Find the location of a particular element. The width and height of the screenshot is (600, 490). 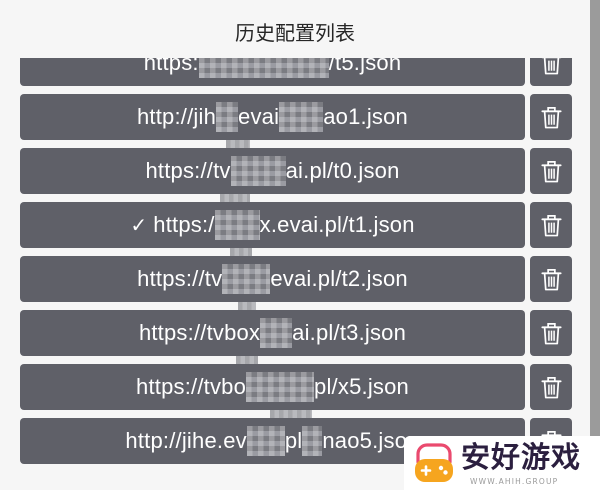

history-row: http://jih evai ao1.json is located at coordinates (295, 117).